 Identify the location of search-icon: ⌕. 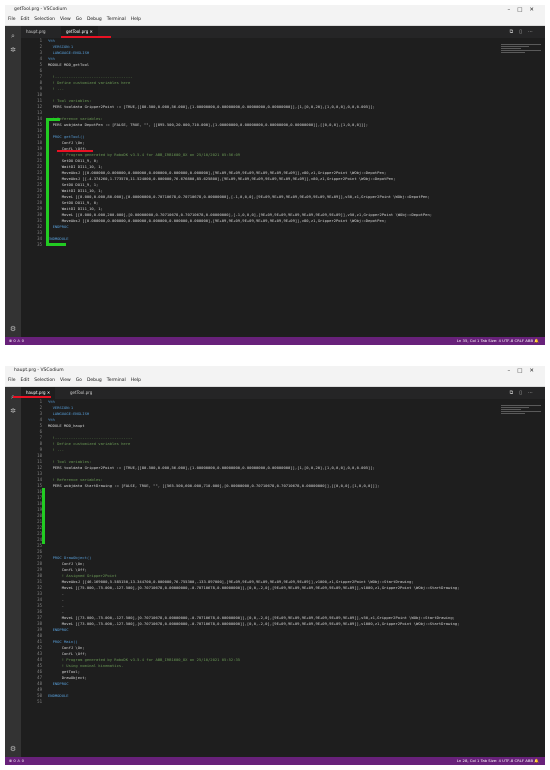
(13, 36).